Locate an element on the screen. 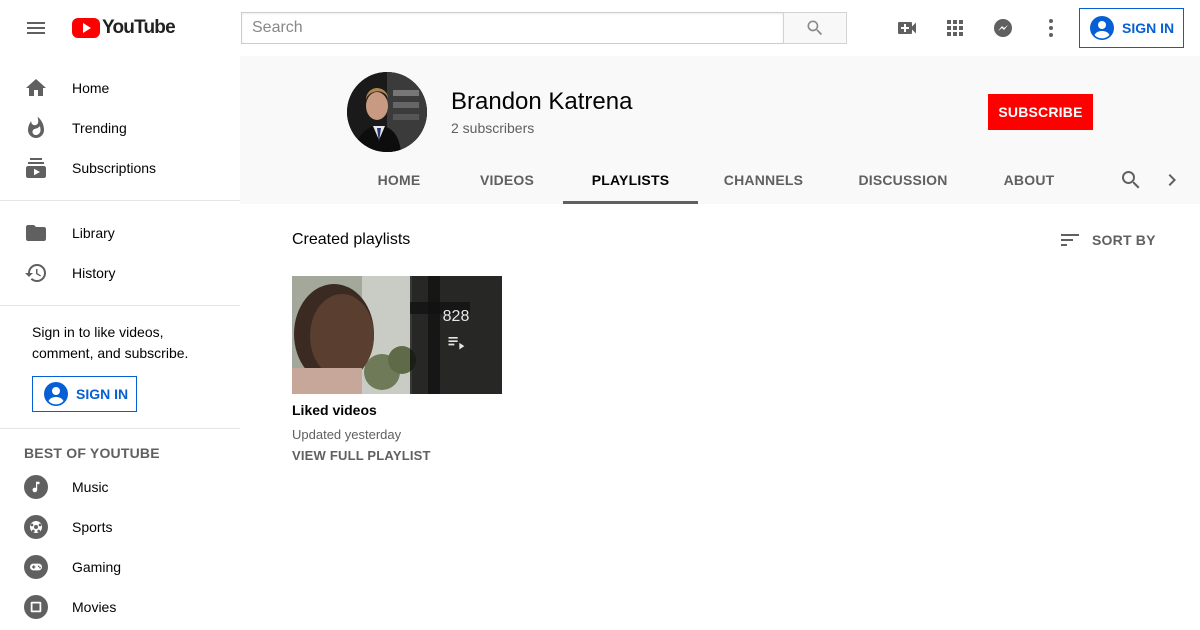 Image resolution: width=1200 pixels, height=630 pixels. playlist-video-count: 828 is located at coordinates (456, 316).